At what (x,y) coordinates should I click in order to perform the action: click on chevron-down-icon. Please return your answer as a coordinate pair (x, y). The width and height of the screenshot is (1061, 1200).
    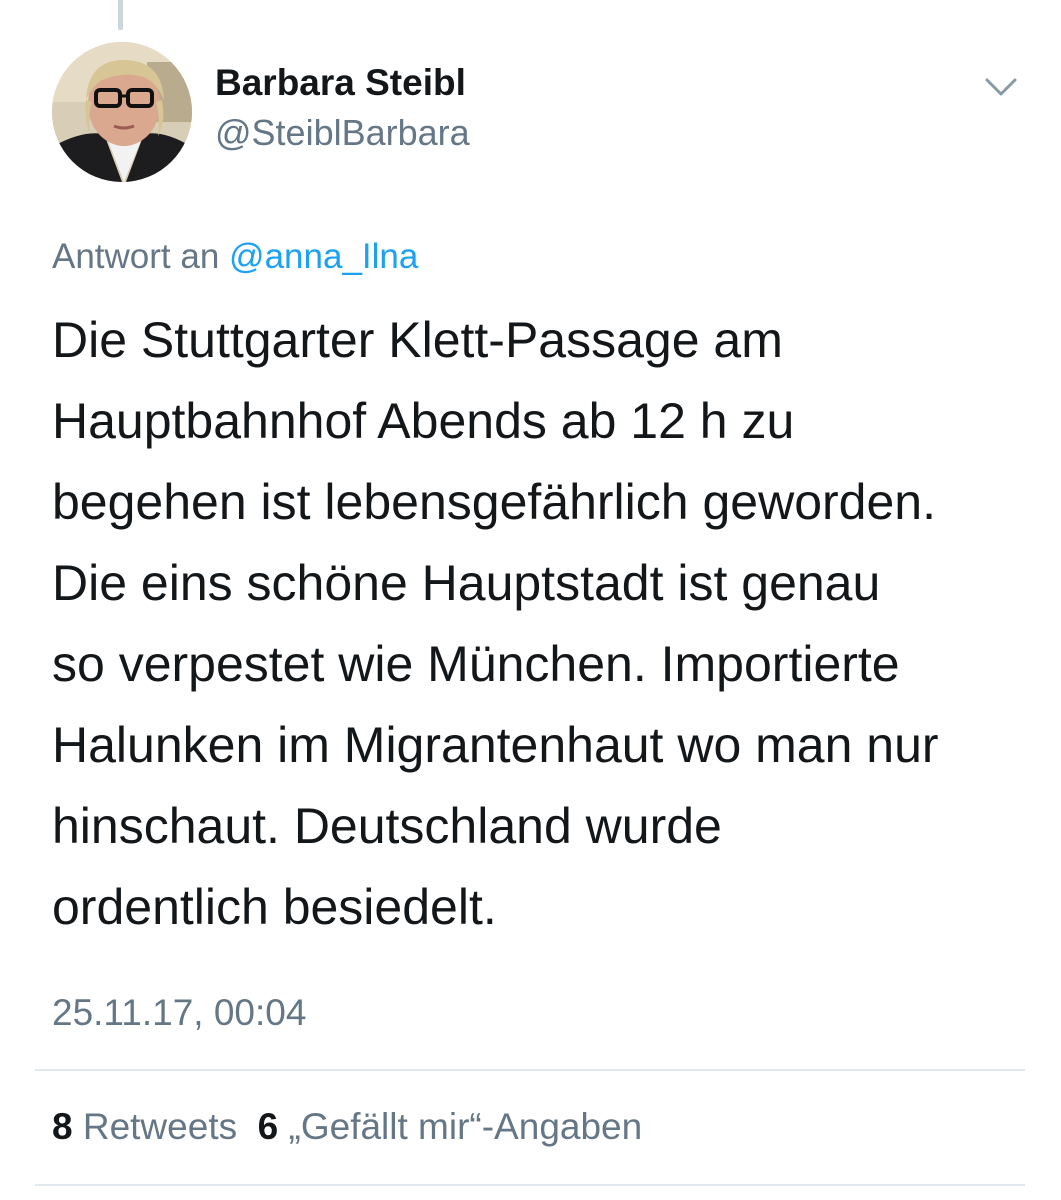
    Looking at the image, I should click on (1001, 87).